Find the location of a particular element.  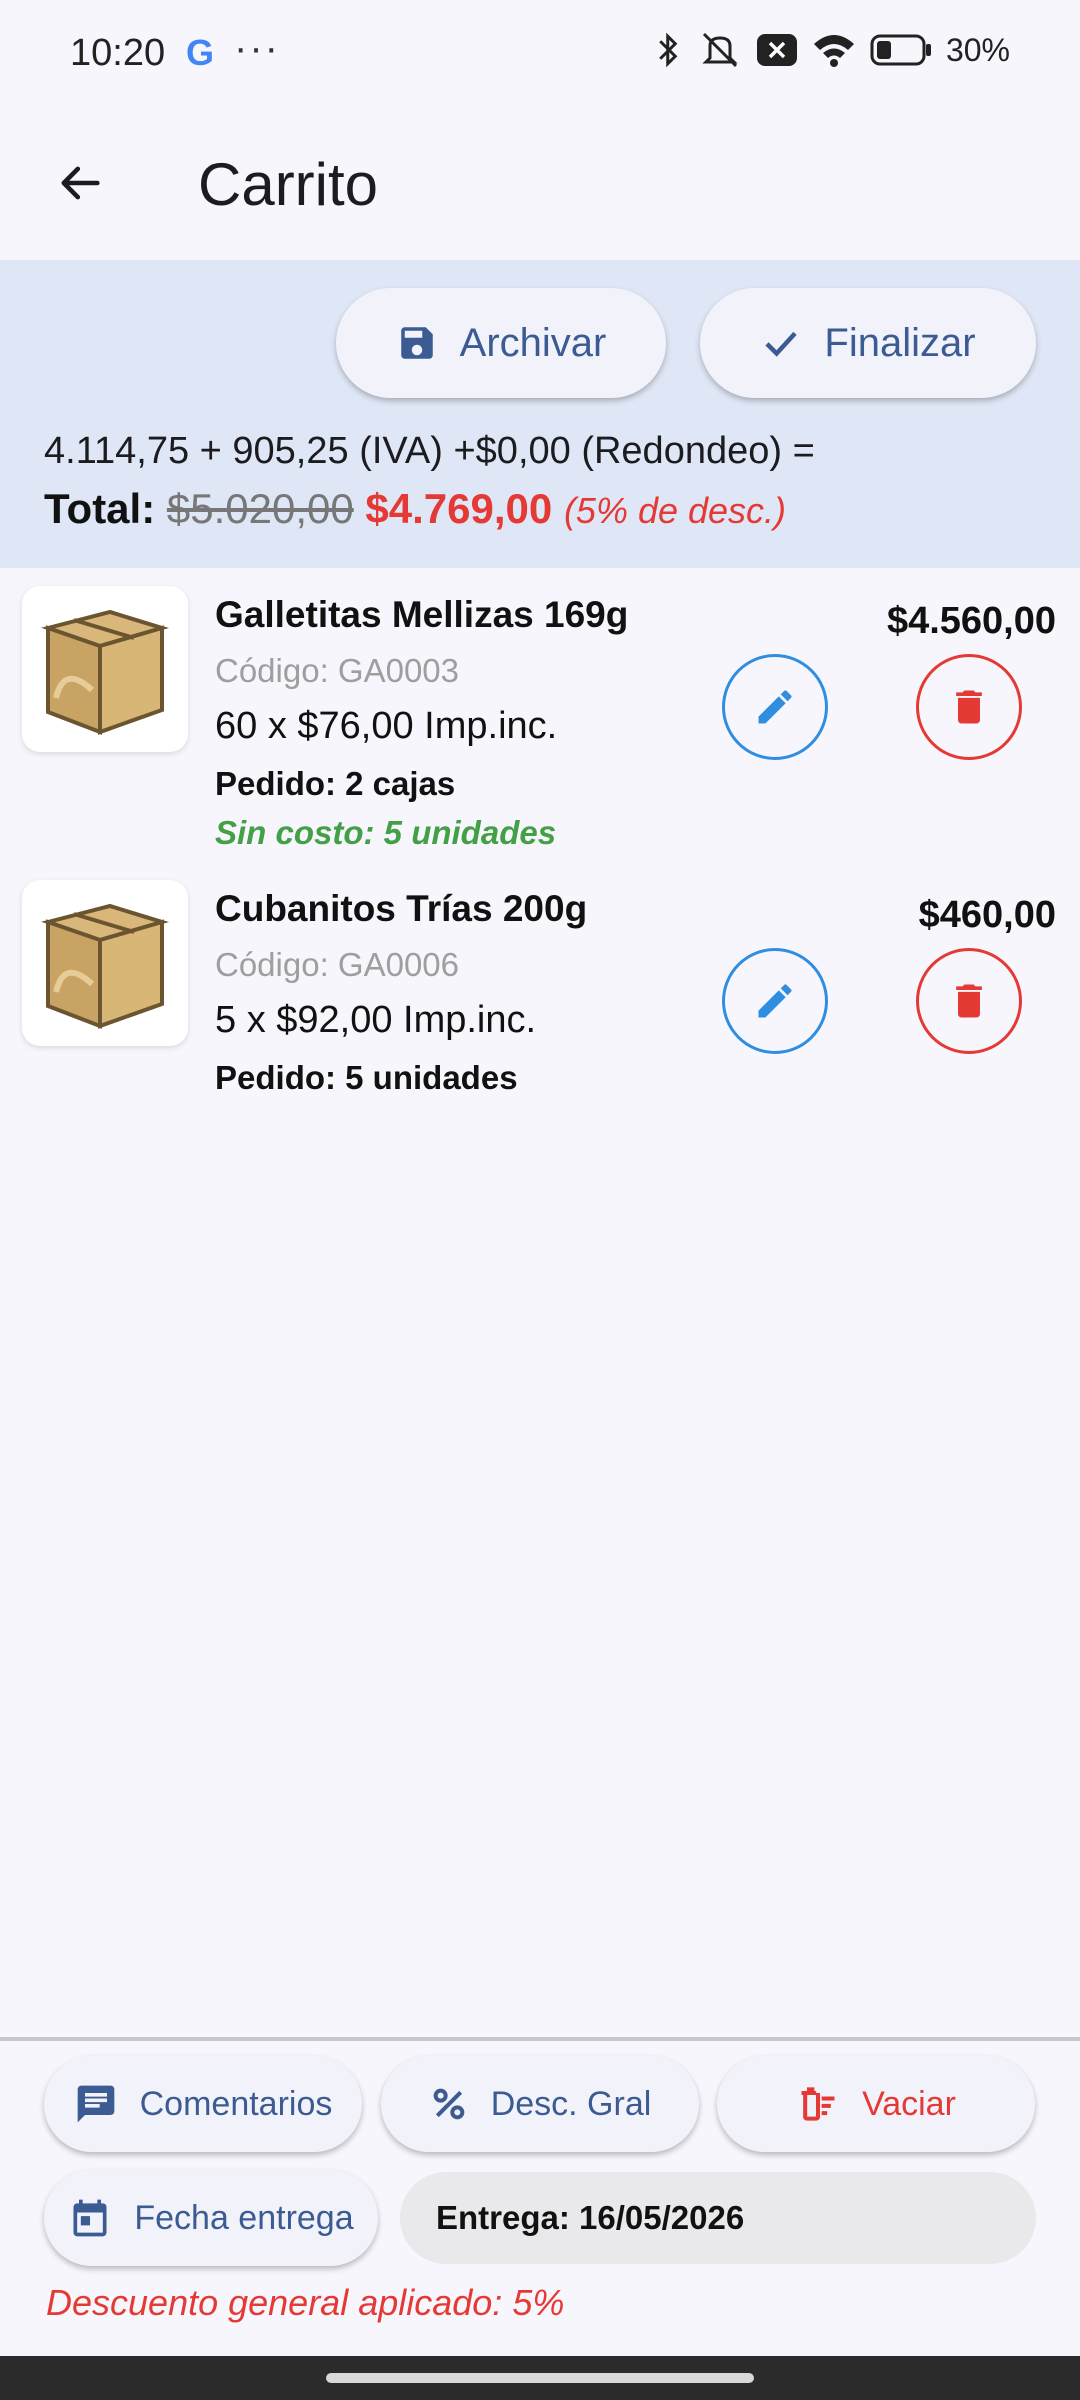

percent-icon is located at coordinates (449, 2104).